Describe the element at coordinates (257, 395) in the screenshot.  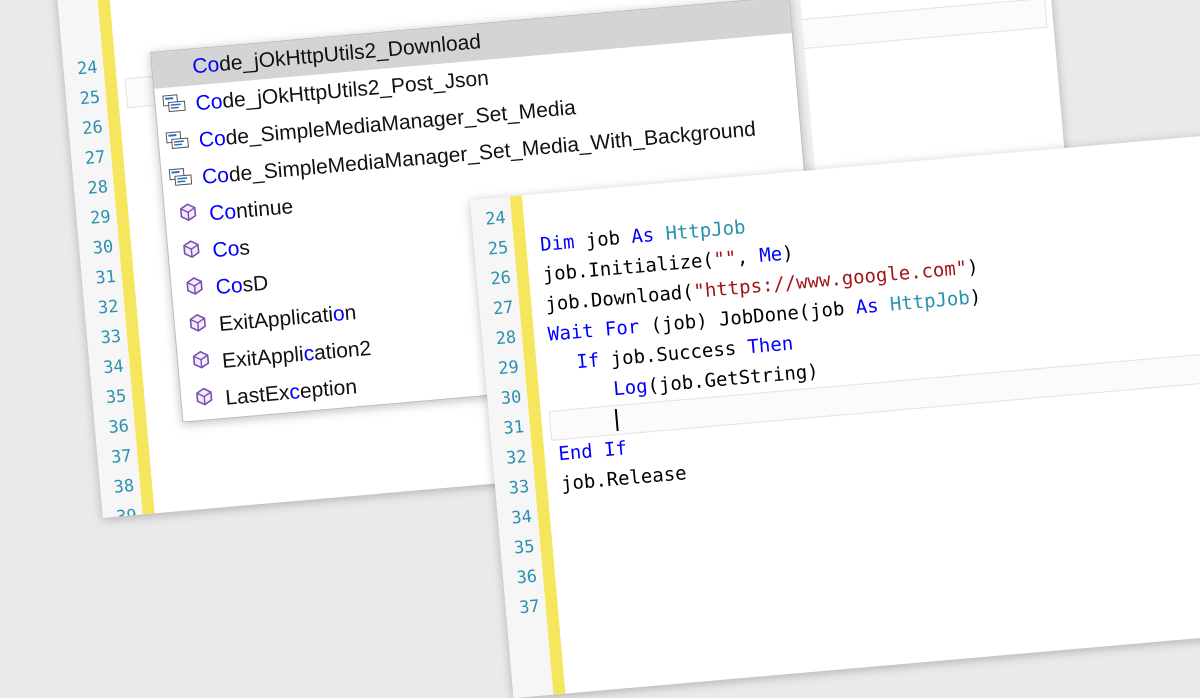
I see `item-label: LastEx` at that location.